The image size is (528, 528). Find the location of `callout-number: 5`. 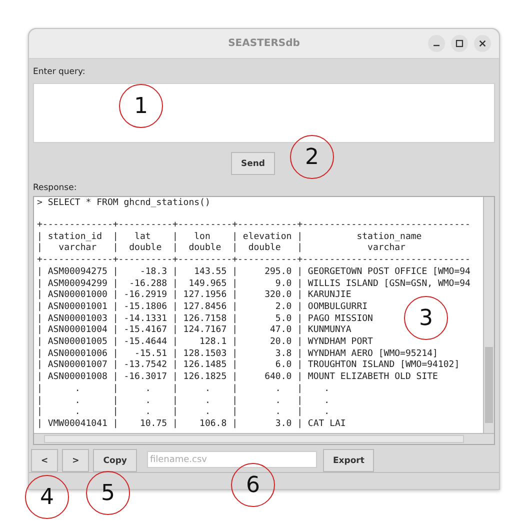

callout-number: 5 is located at coordinates (108, 493).